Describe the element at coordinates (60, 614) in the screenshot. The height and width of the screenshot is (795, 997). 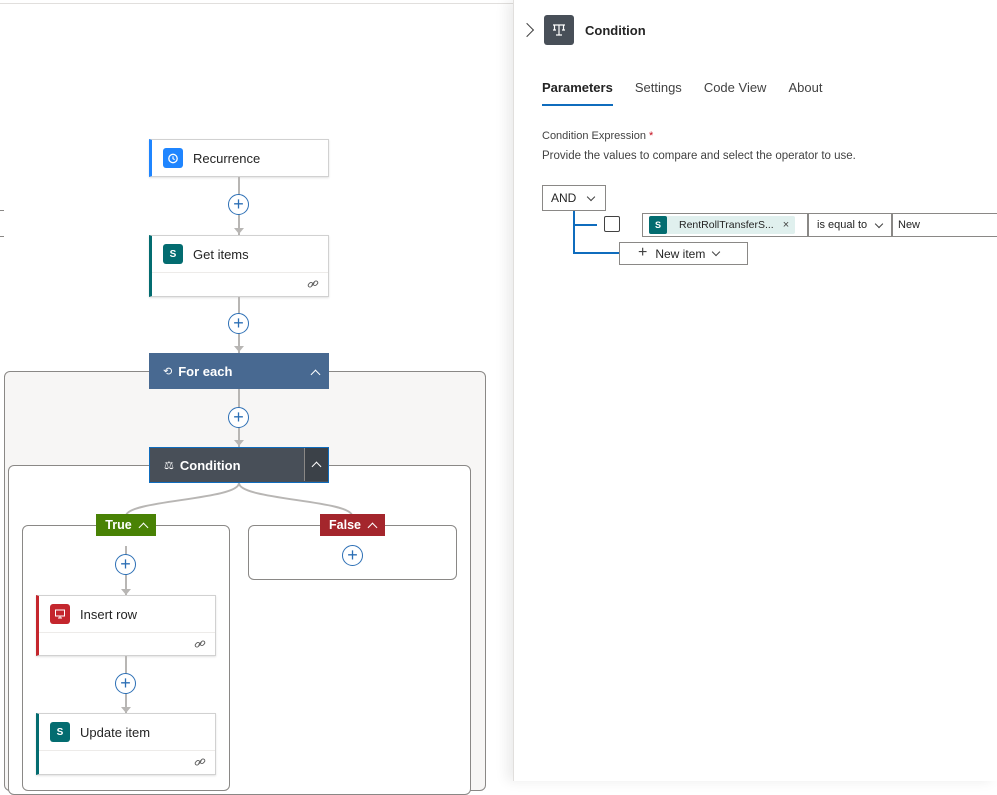
I see `sql-server-icon` at that location.